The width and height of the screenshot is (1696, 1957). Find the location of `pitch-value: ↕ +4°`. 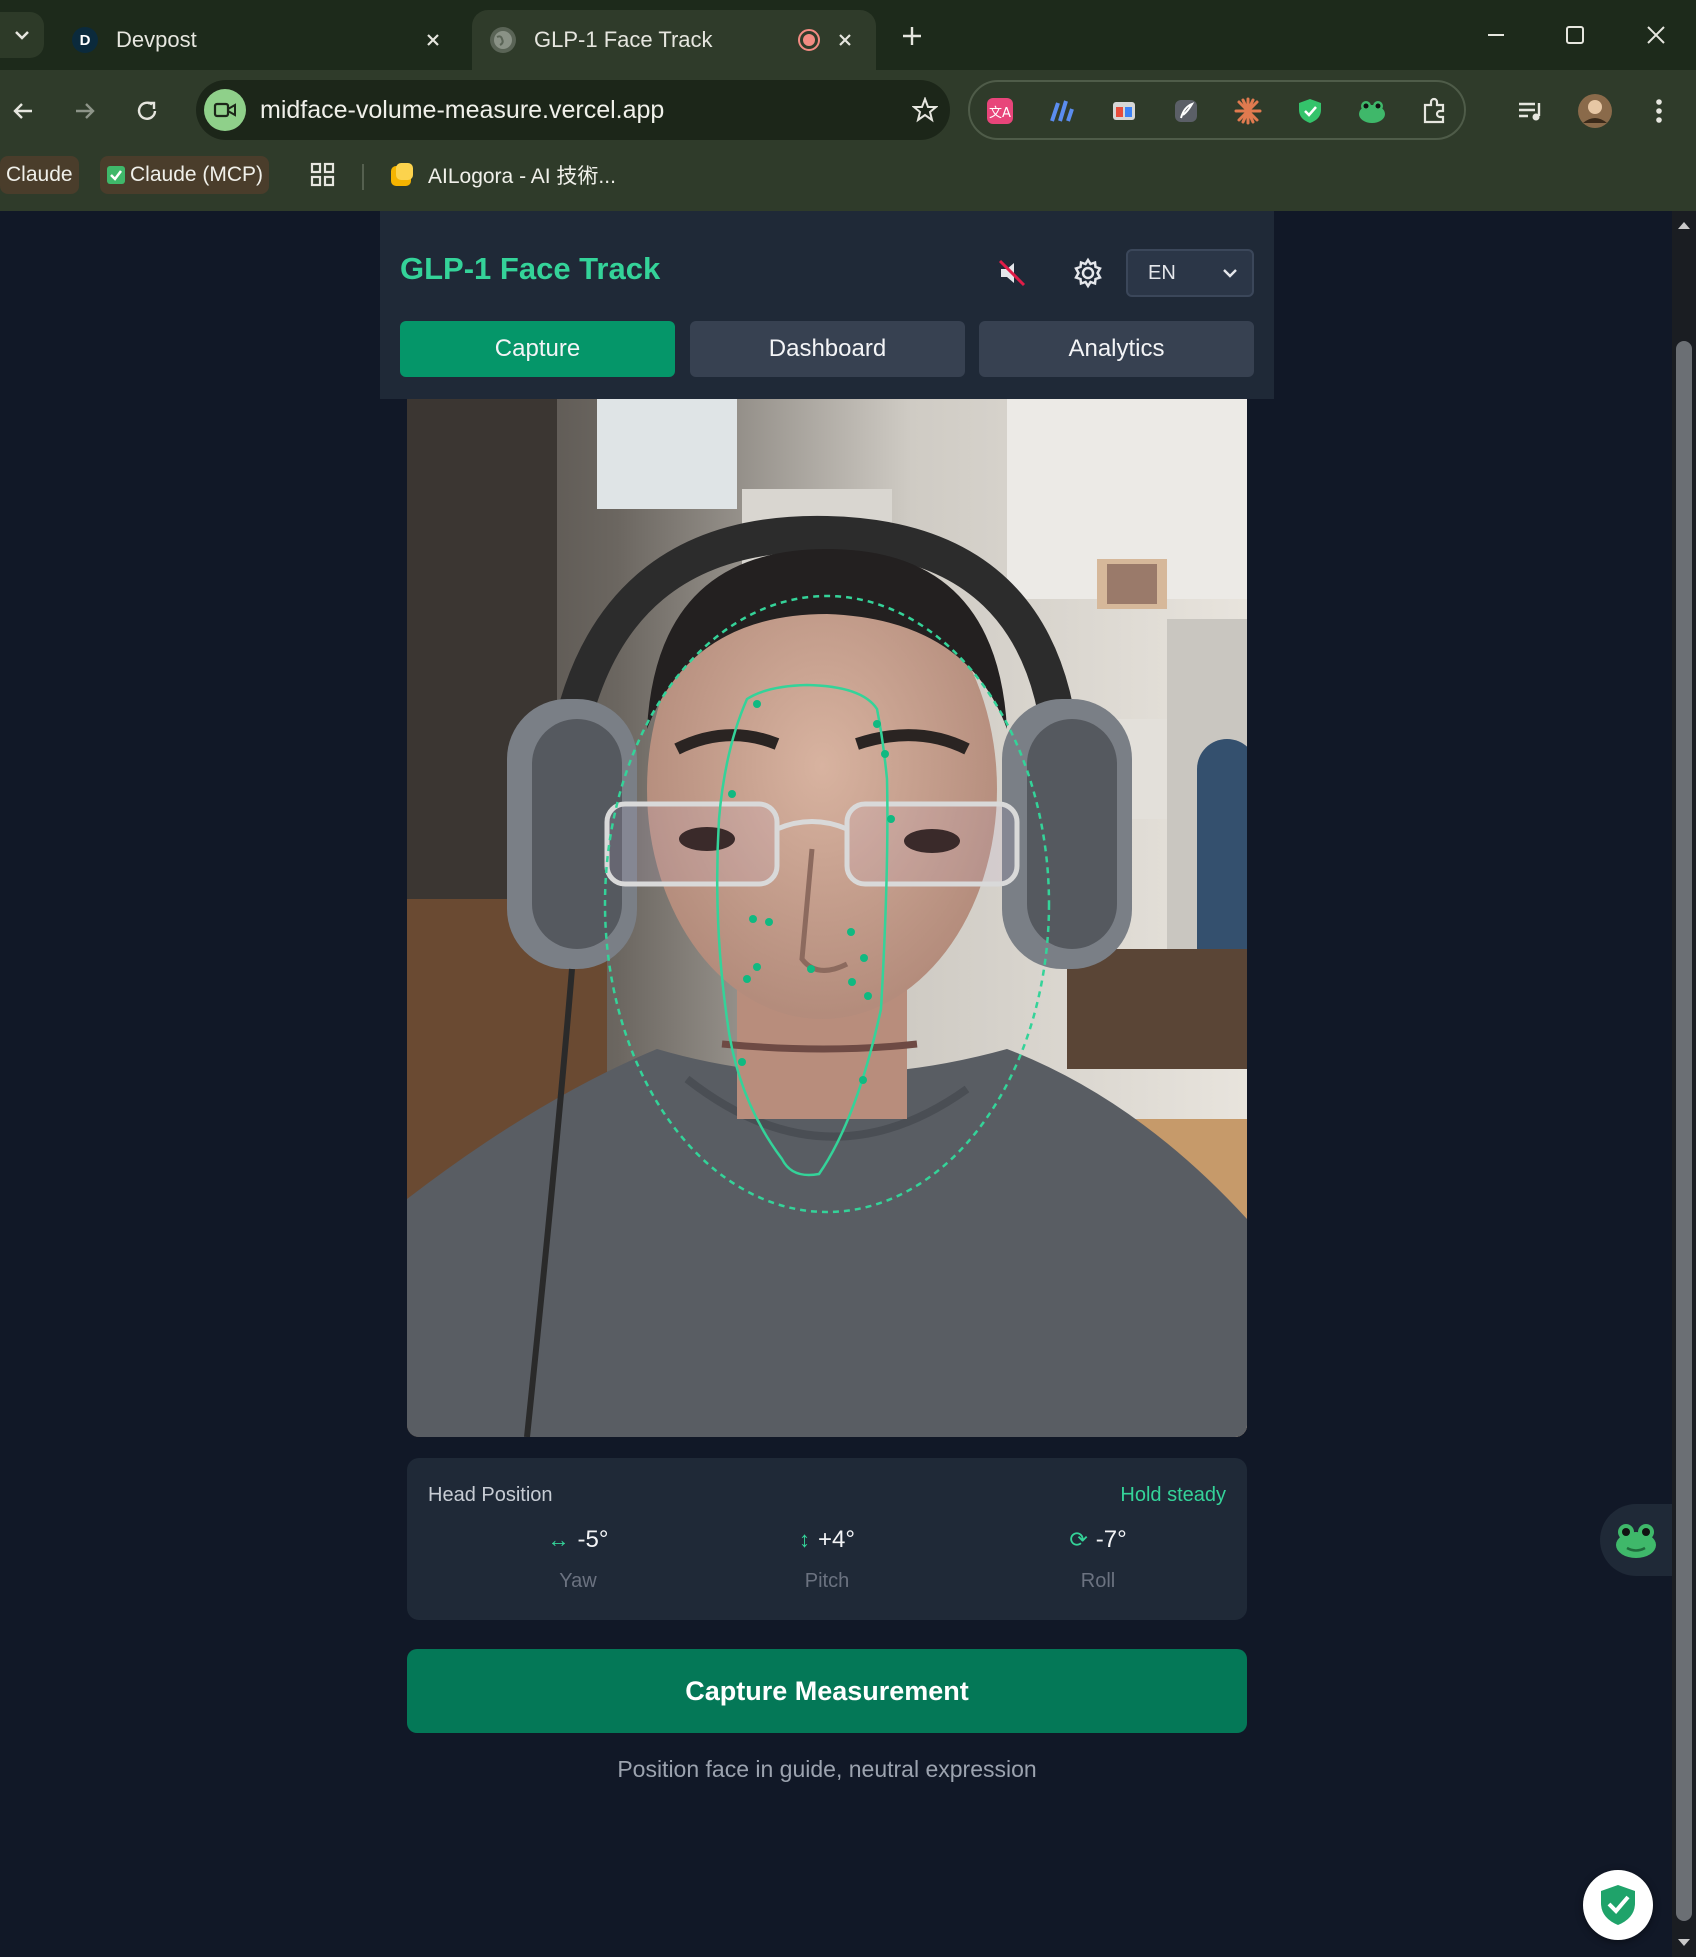

pitch-value: ↕ +4° is located at coordinates (827, 1540).